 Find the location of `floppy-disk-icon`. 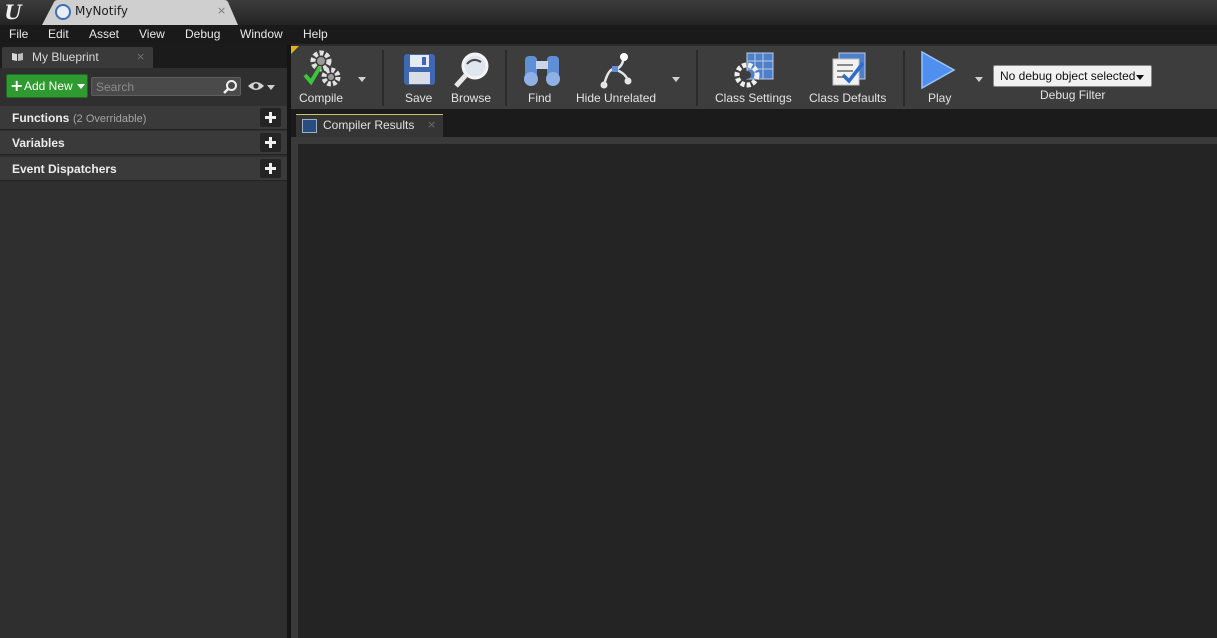

floppy-disk-icon is located at coordinates (419, 69).